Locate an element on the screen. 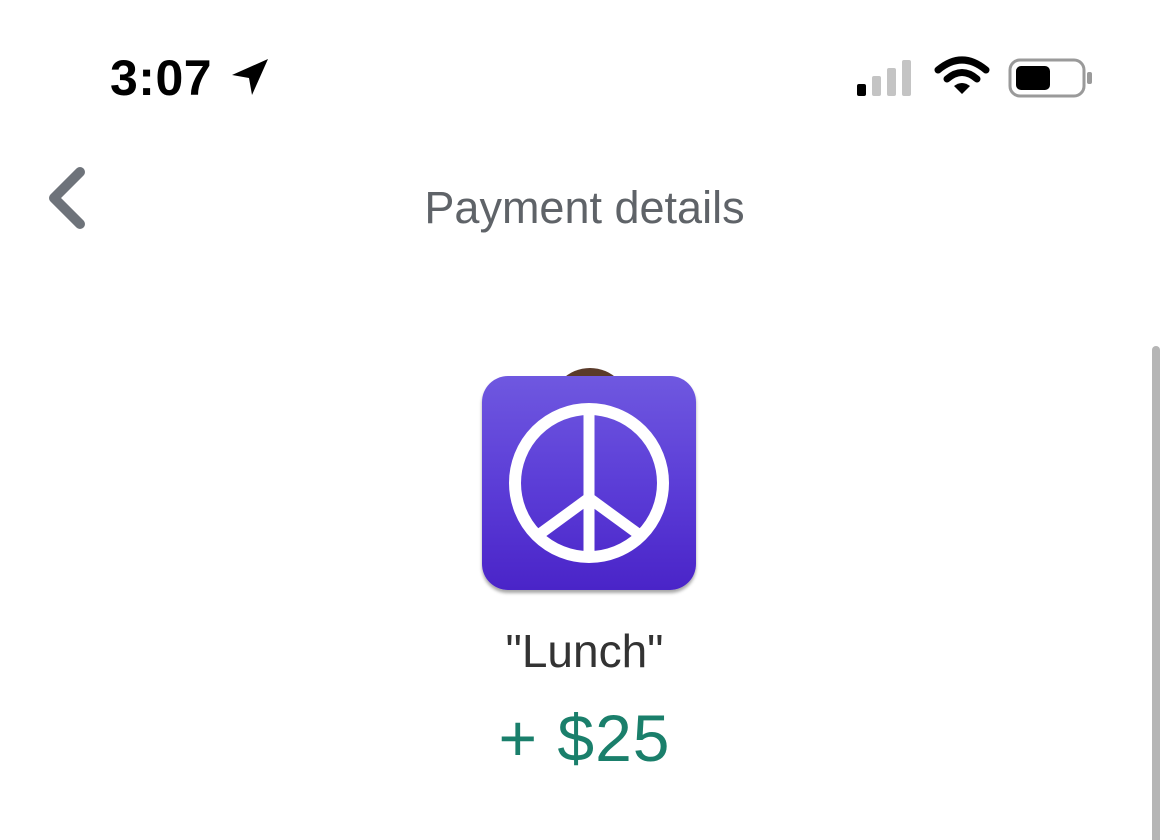 Image resolution: width=1169 pixels, height=840 pixels. peace-sign-icon is located at coordinates (589, 483).